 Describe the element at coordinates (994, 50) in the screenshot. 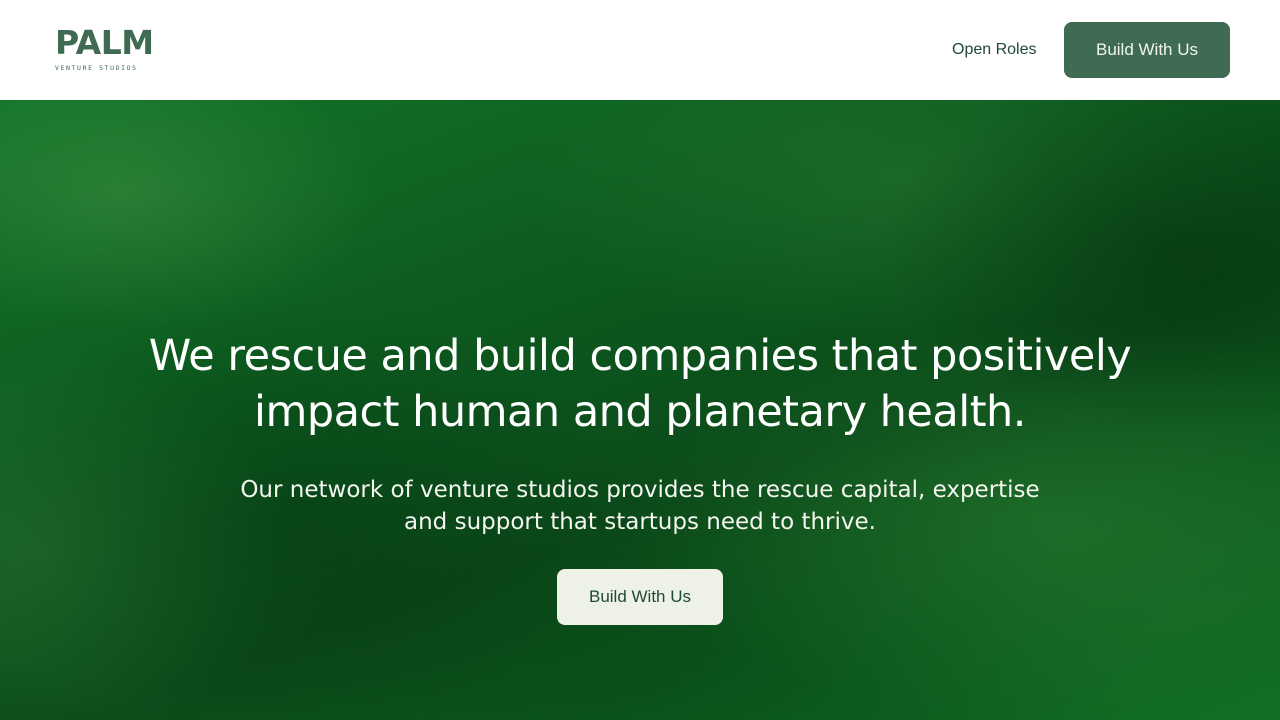

I see `open-roles-link: Open Roles` at that location.